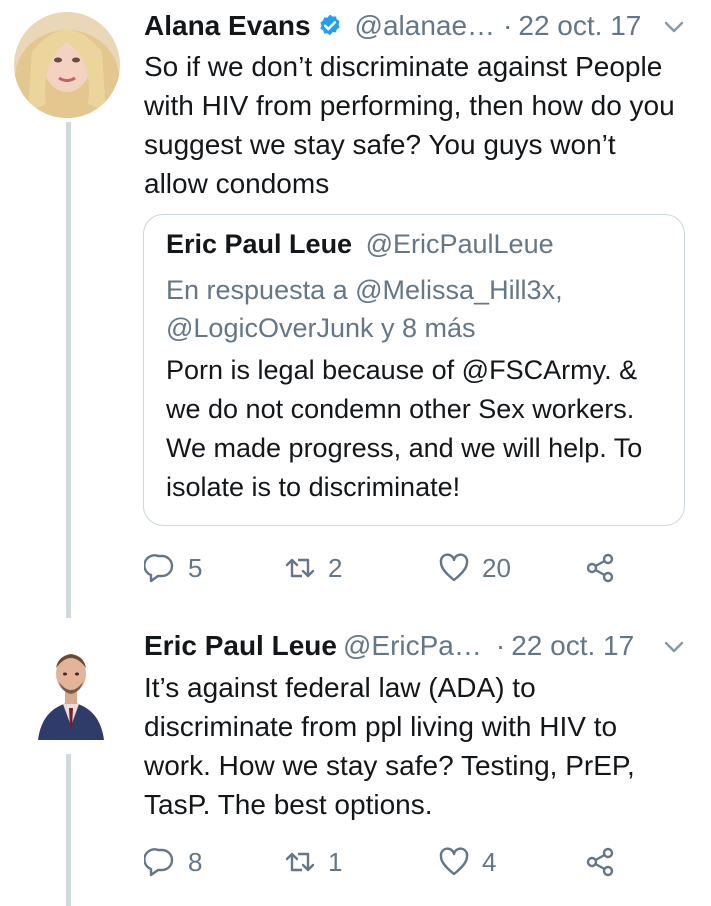 Image resolution: width=711 pixels, height=906 pixels. Describe the element at coordinates (329, 25) in the screenshot. I see `verified-badge-icon` at that location.